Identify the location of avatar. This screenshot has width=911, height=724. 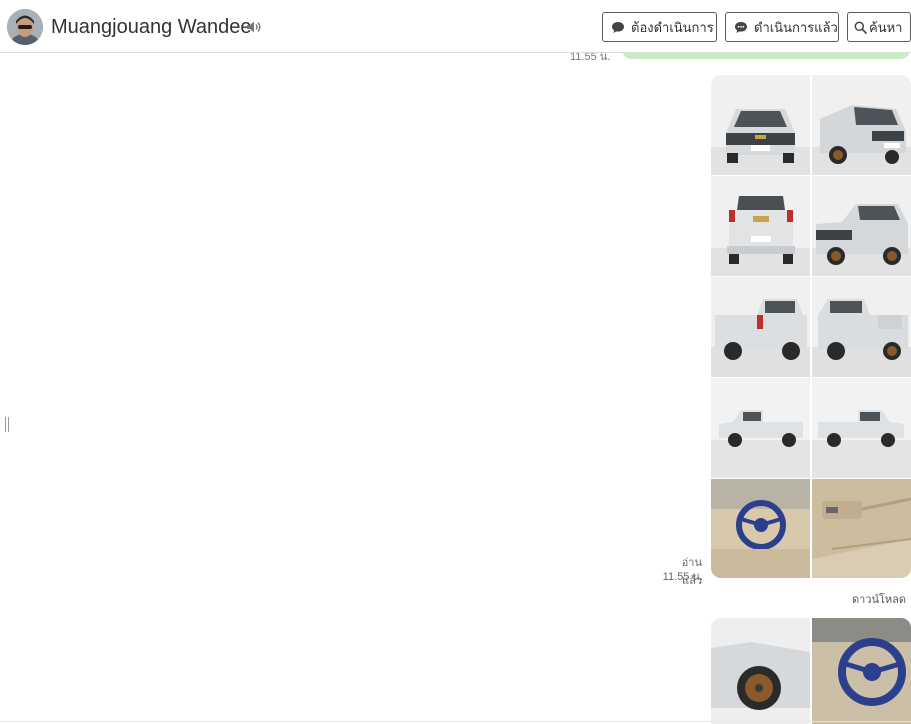
(25, 27).